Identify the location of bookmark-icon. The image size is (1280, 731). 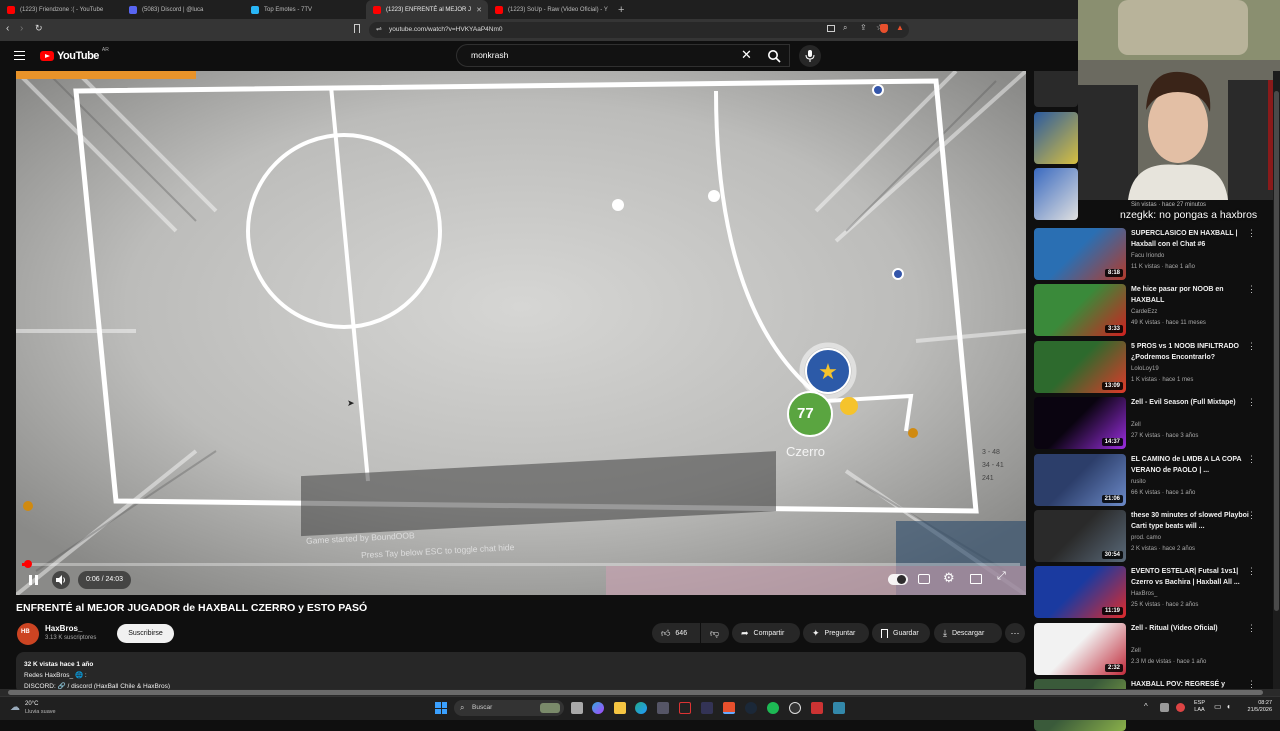
(357, 28).